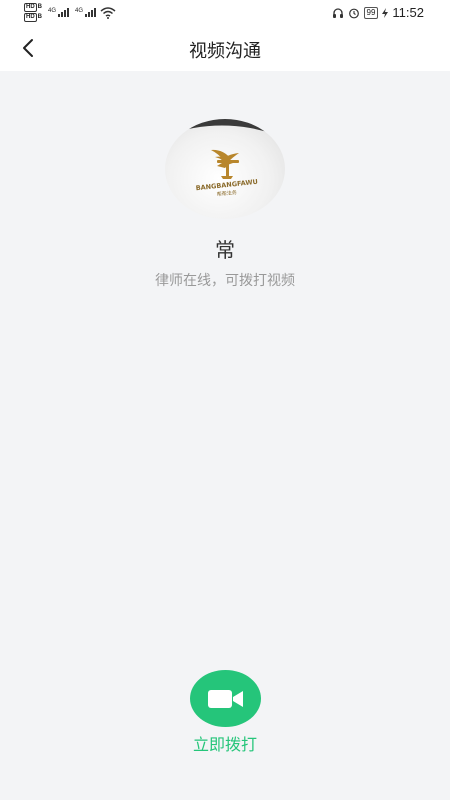 The width and height of the screenshot is (450, 800). I want to click on video-call-button, so click(225, 698).